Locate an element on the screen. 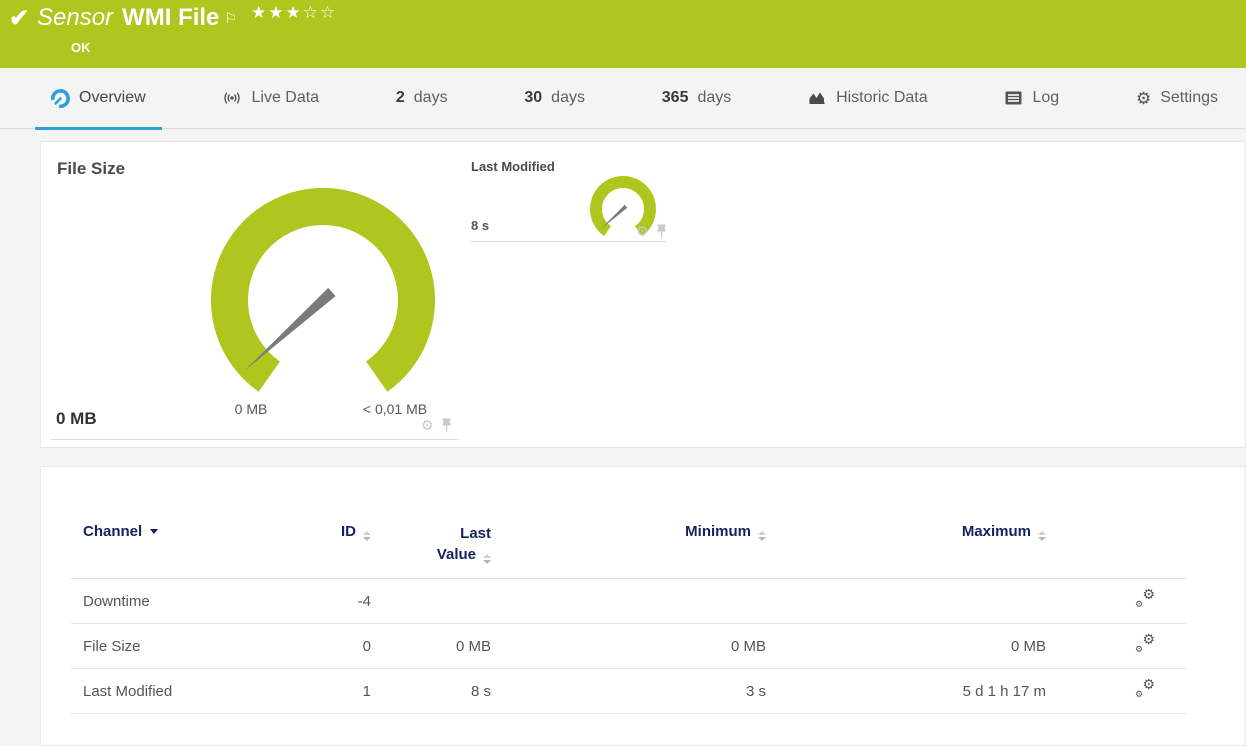  tab-2-days: 2 days is located at coordinates (422, 98).